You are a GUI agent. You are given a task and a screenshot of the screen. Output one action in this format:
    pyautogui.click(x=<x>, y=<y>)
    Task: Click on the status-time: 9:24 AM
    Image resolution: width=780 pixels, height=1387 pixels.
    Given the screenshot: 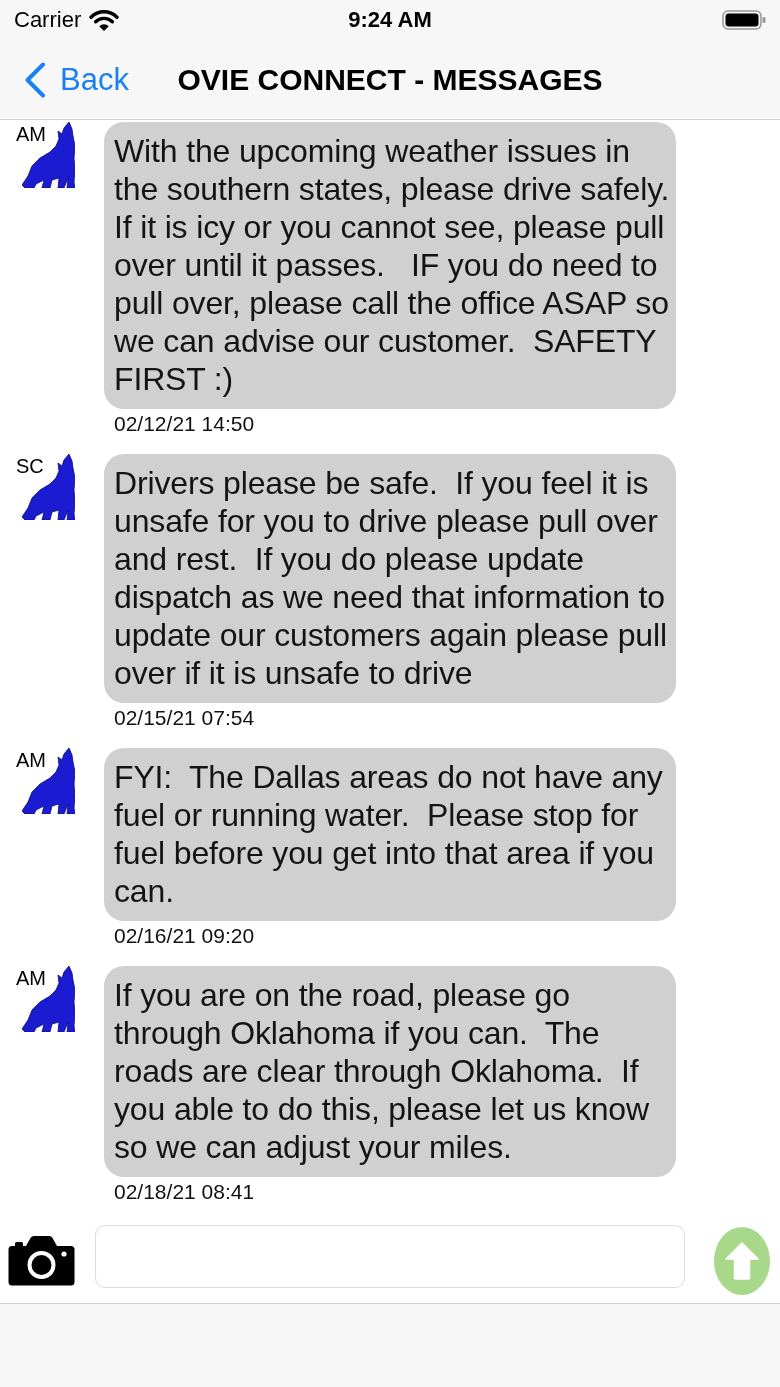 What is the action you would take?
    pyautogui.click(x=390, y=20)
    